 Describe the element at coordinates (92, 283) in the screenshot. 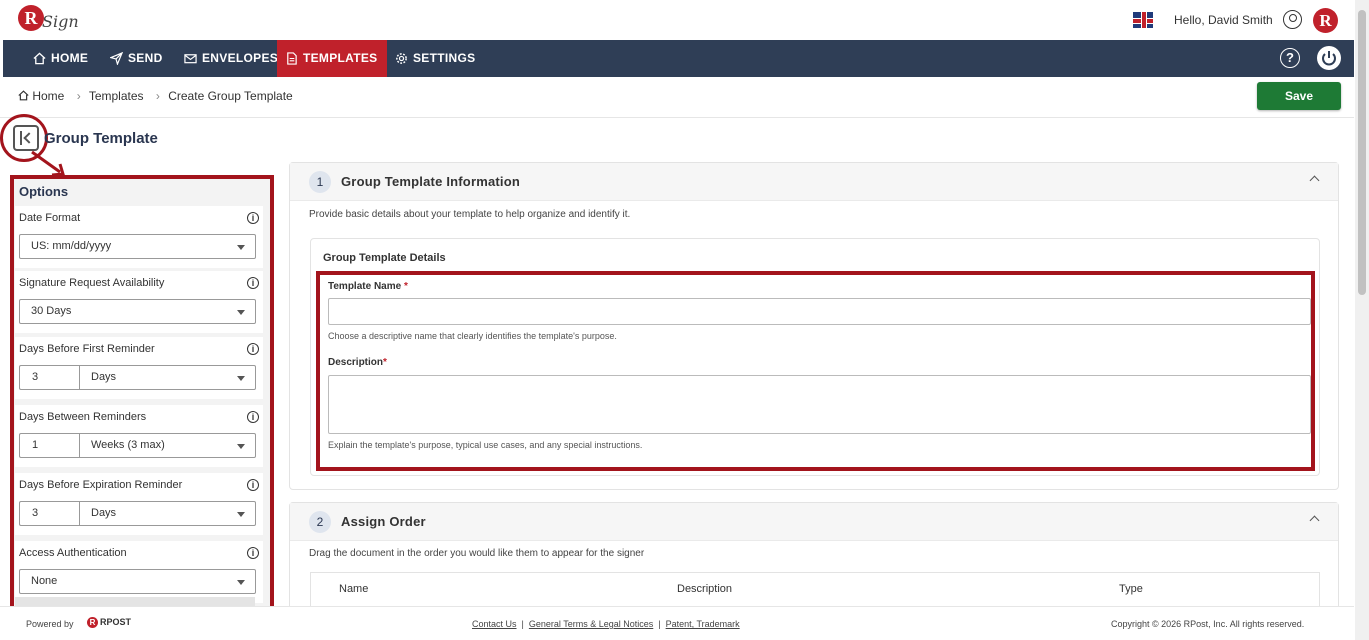

I see `availability-label: Signature Request Availability` at that location.